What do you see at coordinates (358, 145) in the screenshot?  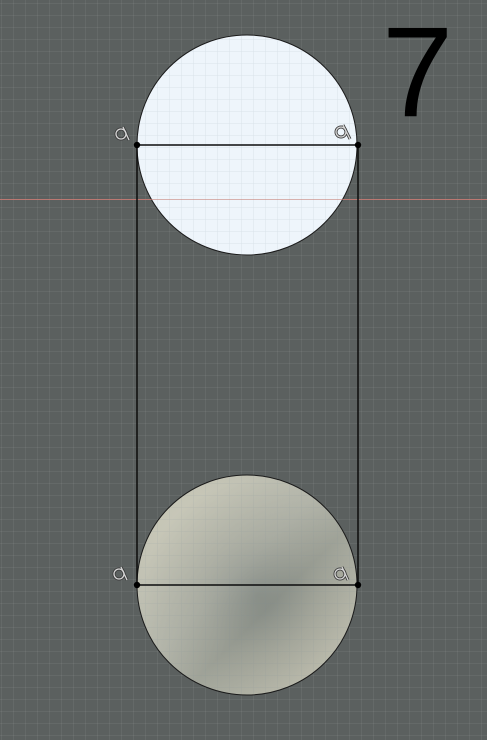 I see `point-top-right` at bounding box center [358, 145].